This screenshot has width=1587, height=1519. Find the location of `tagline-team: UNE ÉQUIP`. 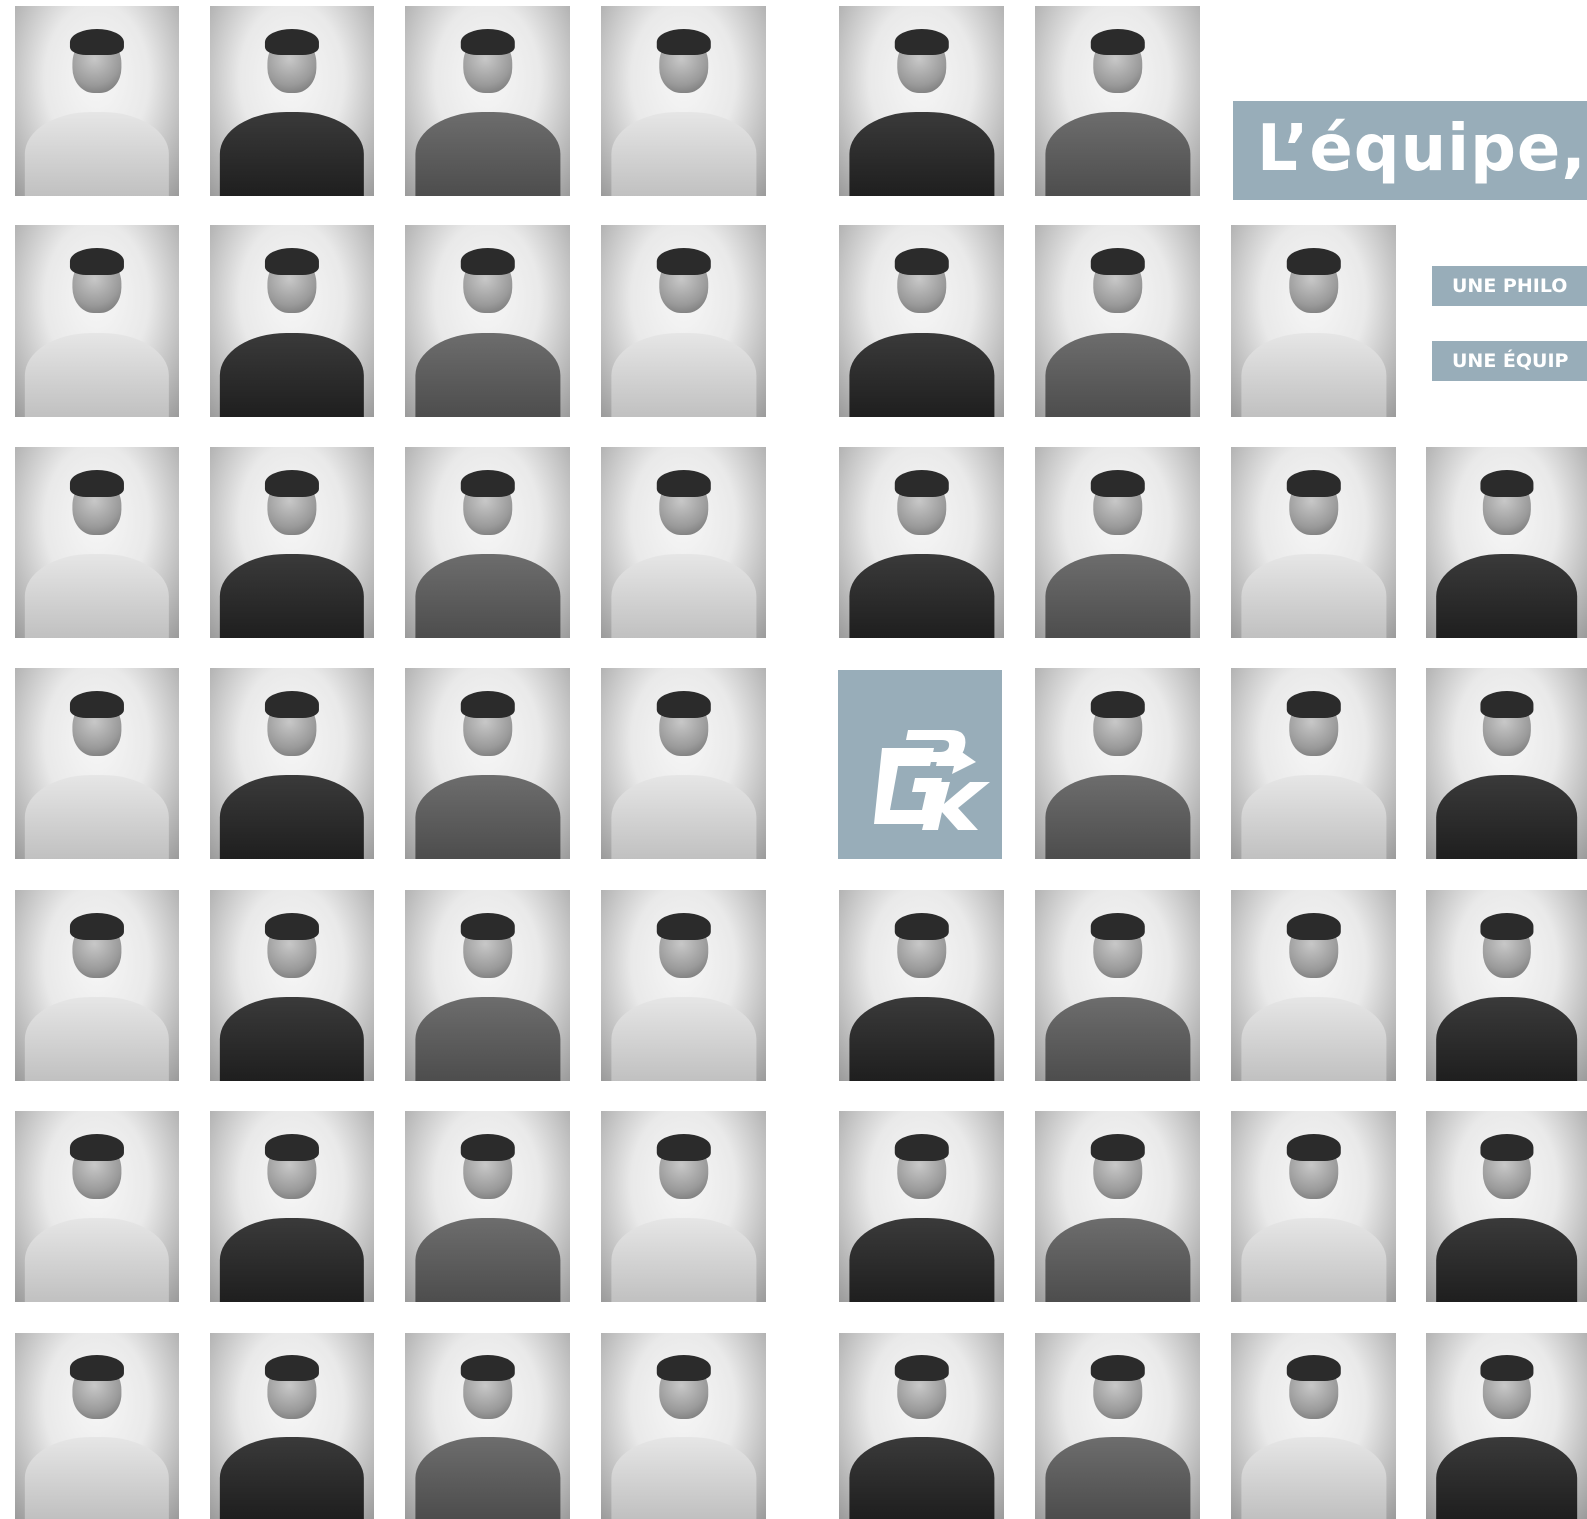

tagline-team: UNE ÉQUIP is located at coordinates (1509, 361).